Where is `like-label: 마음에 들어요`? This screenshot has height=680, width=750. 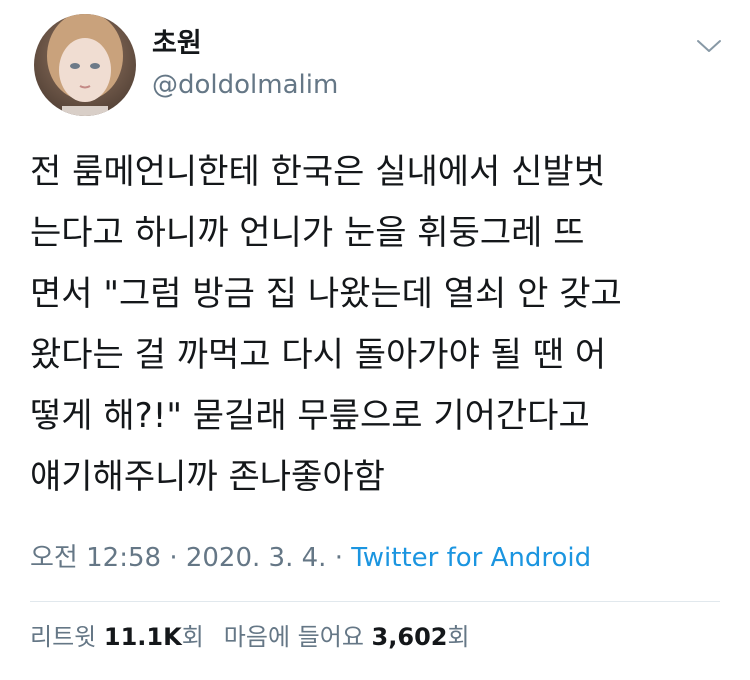
like-label: 마음에 들어요 is located at coordinates (293, 637).